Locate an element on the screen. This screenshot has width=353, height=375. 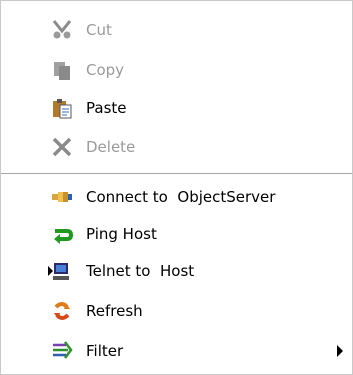
menu-item-telnet-host: Telnet to Host is located at coordinates (176, 271).